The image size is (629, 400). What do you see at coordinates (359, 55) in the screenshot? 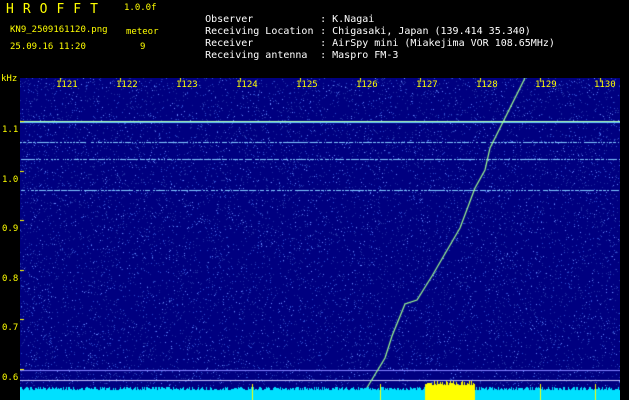
I see `info-value: : Maspro FM-3` at bounding box center [359, 55].